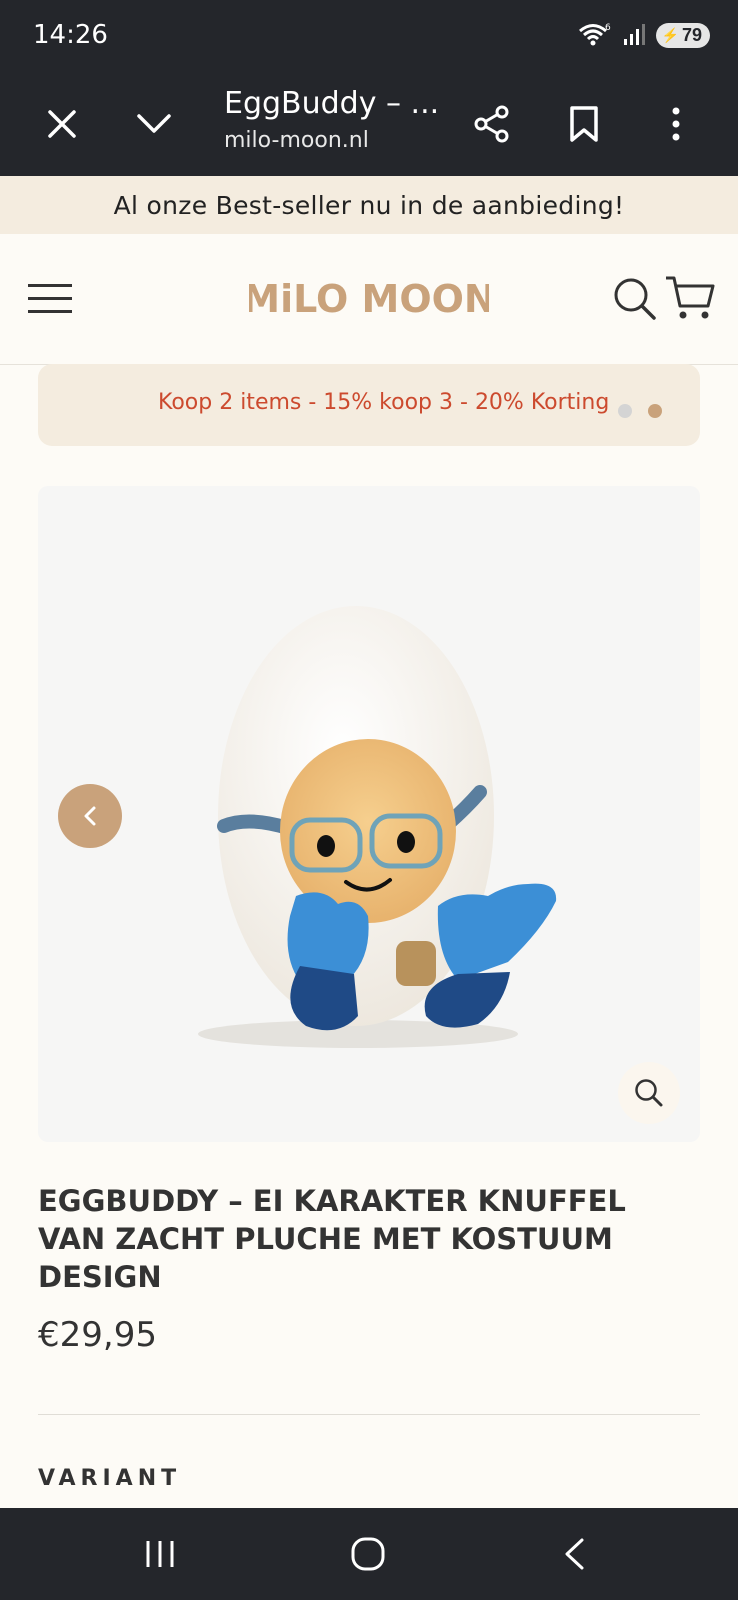  I want to click on share-button, so click(492, 124).